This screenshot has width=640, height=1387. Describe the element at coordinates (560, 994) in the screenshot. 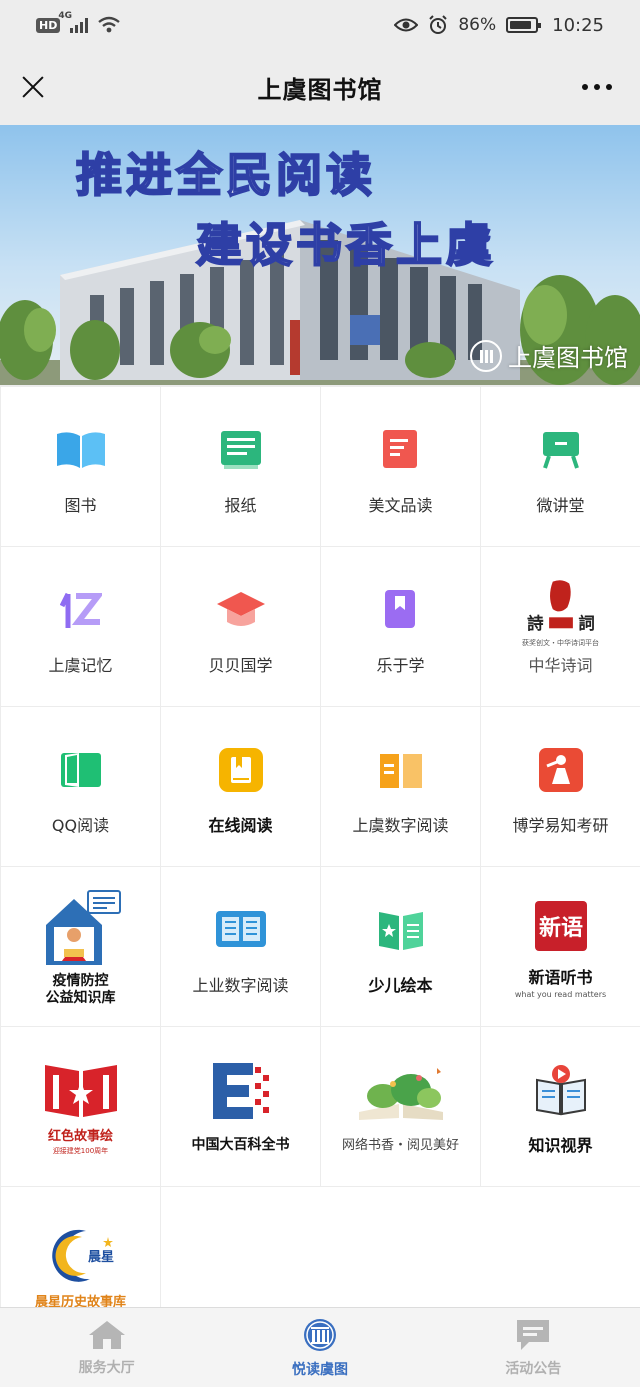

I see `xinyu-sublabel: what you read matters` at that location.